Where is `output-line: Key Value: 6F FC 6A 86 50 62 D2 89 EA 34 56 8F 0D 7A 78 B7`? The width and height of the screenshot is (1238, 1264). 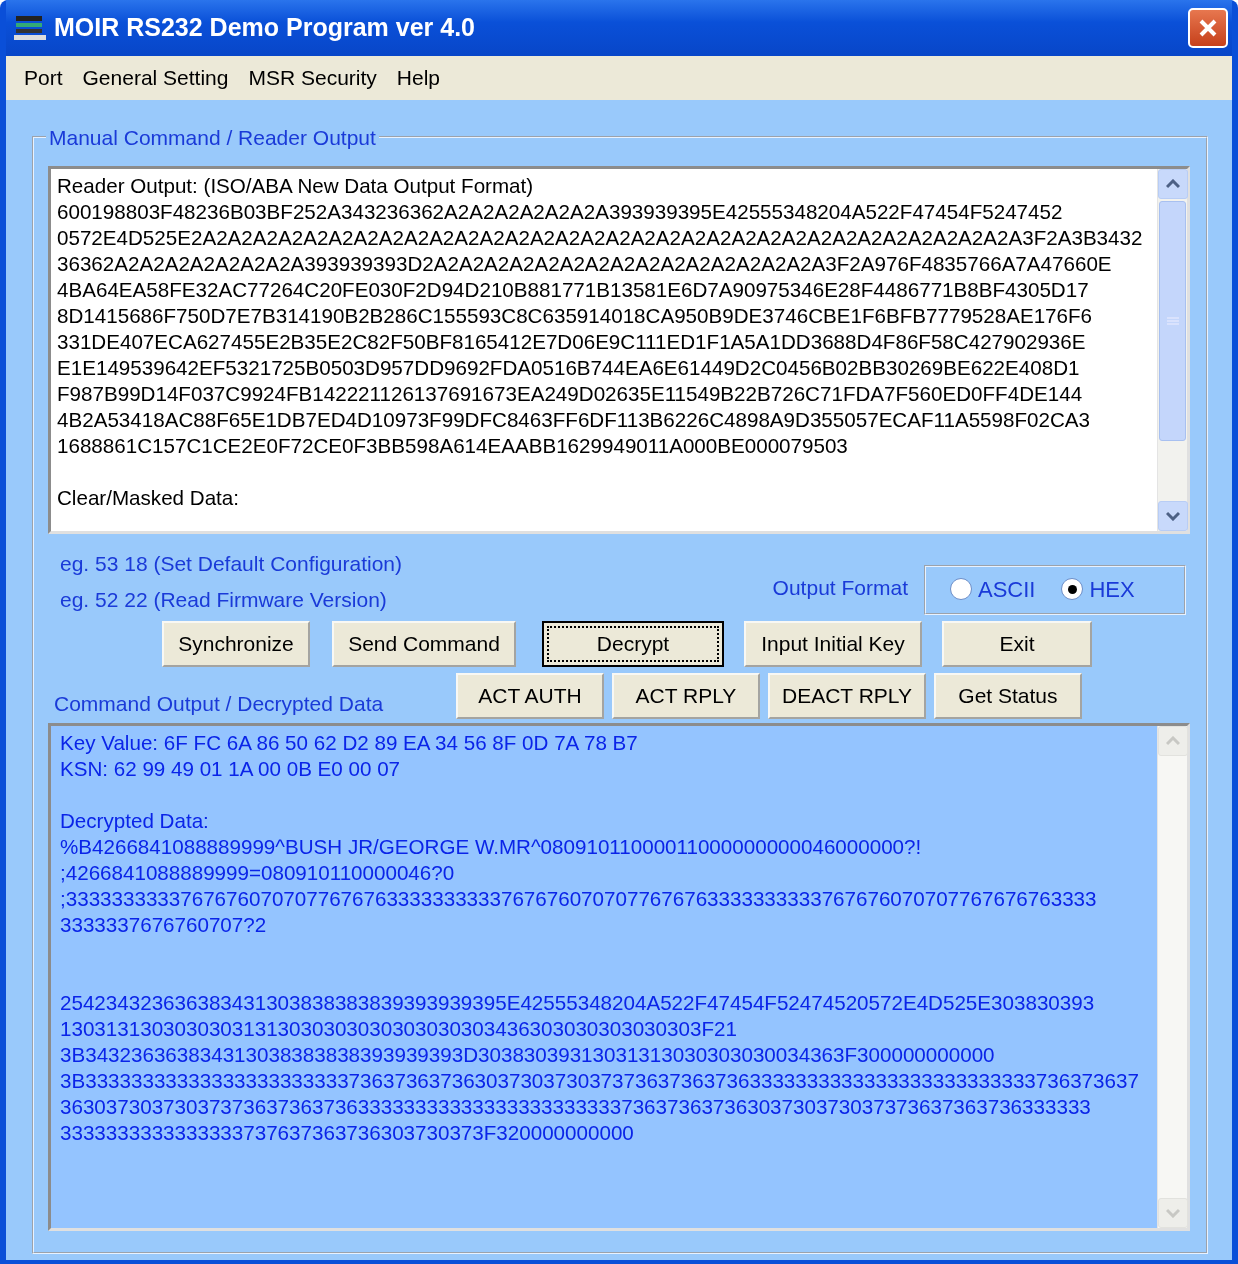 output-line: Key Value: 6F FC 6A 86 50 62 D2 89 EA 34 56 8F 0D 7A 78 B7 is located at coordinates (349, 743).